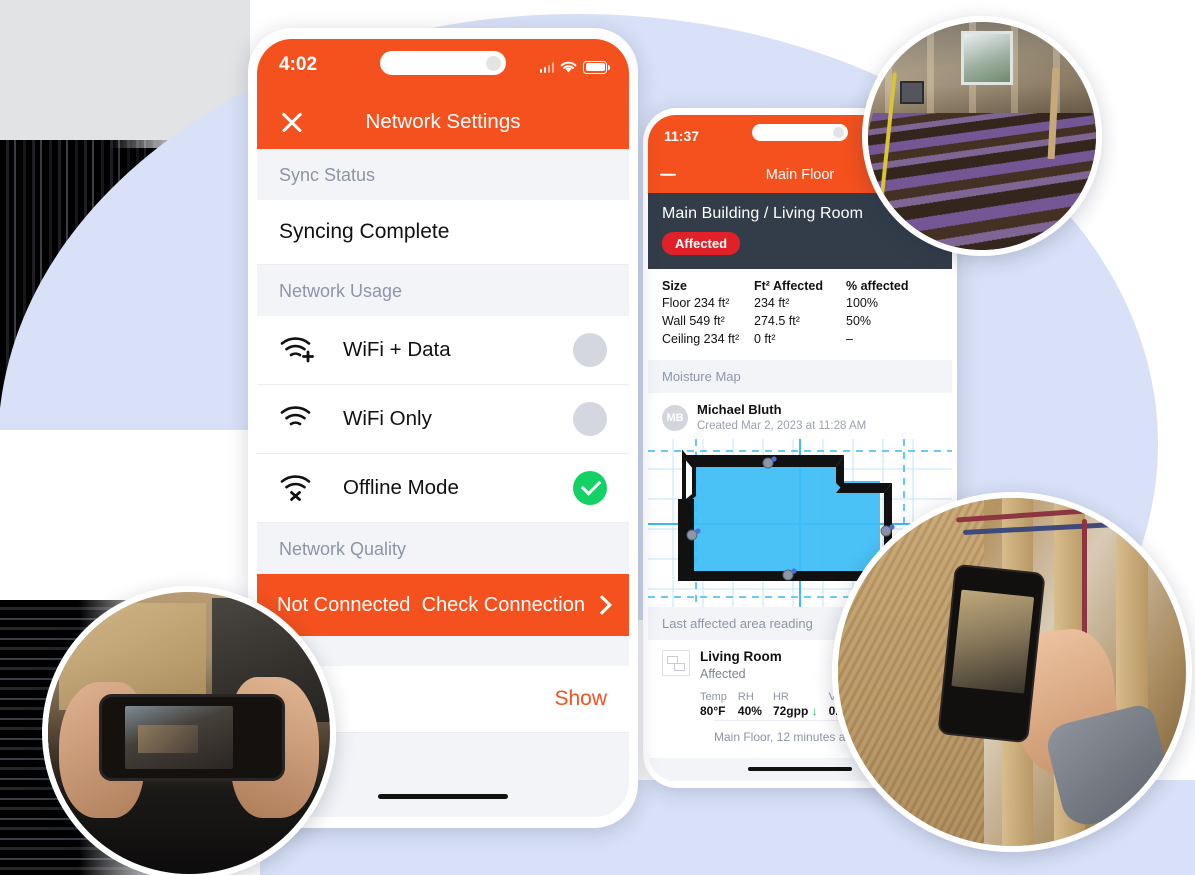  What do you see at coordinates (387, 418) in the screenshot?
I see `option-label: WiFi Only` at bounding box center [387, 418].